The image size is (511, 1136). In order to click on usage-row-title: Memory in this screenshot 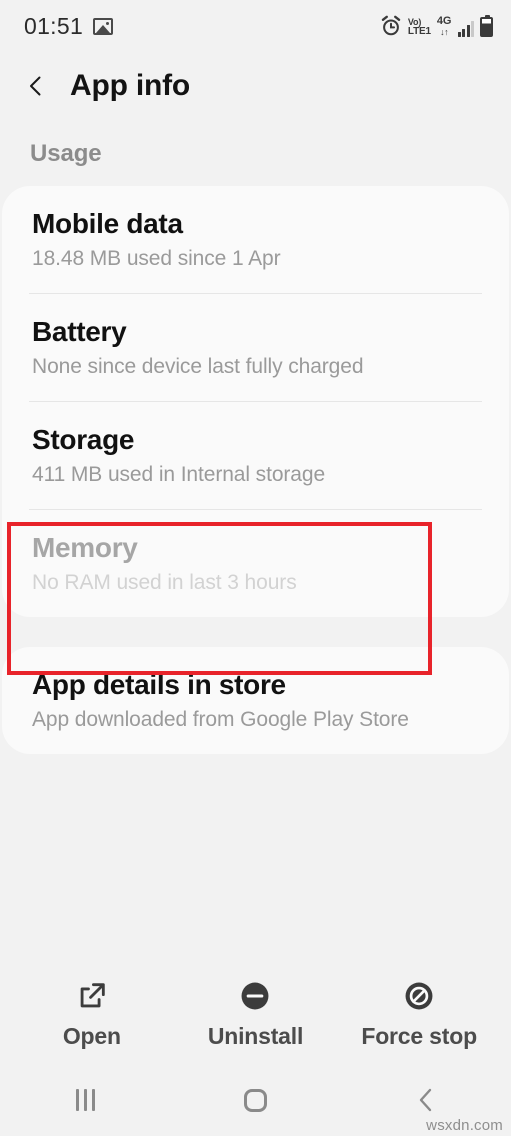, I will do `click(85, 548)`.